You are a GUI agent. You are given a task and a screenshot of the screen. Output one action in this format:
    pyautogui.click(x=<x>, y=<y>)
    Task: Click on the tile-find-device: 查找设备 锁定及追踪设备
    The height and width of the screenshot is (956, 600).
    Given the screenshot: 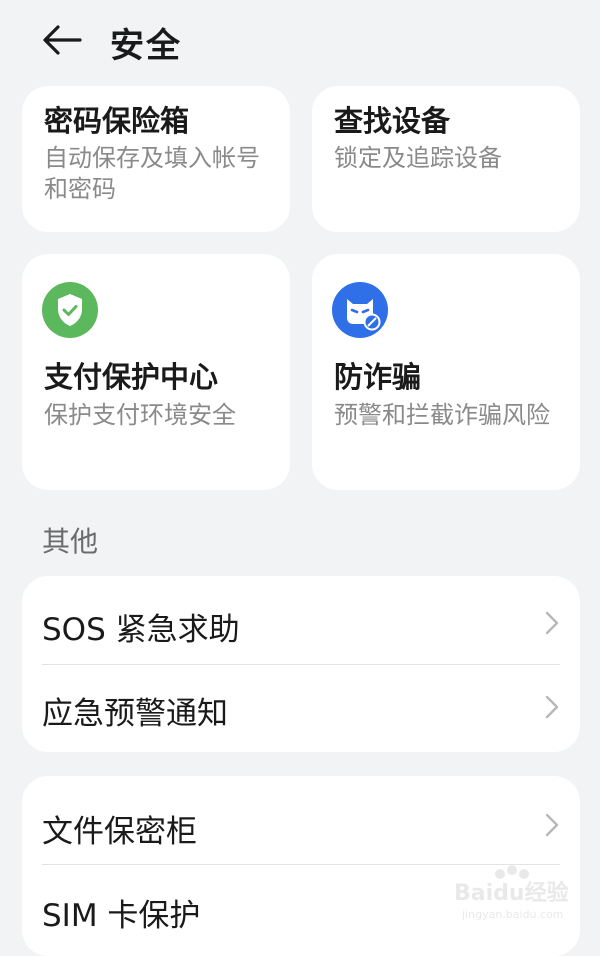 What is the action you would take?
    pyautogui.click(x=446, y=159)
    